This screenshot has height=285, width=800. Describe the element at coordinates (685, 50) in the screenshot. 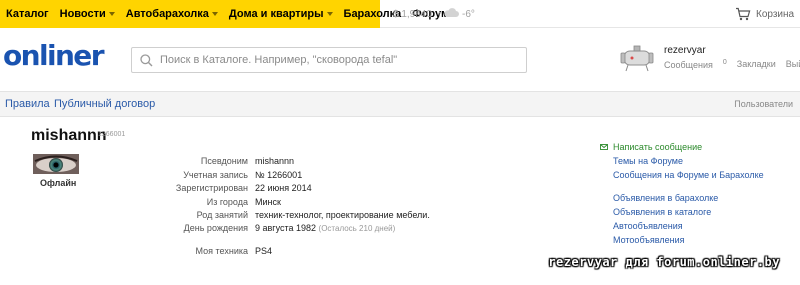

I see `user-name: rezervyar` at that location.